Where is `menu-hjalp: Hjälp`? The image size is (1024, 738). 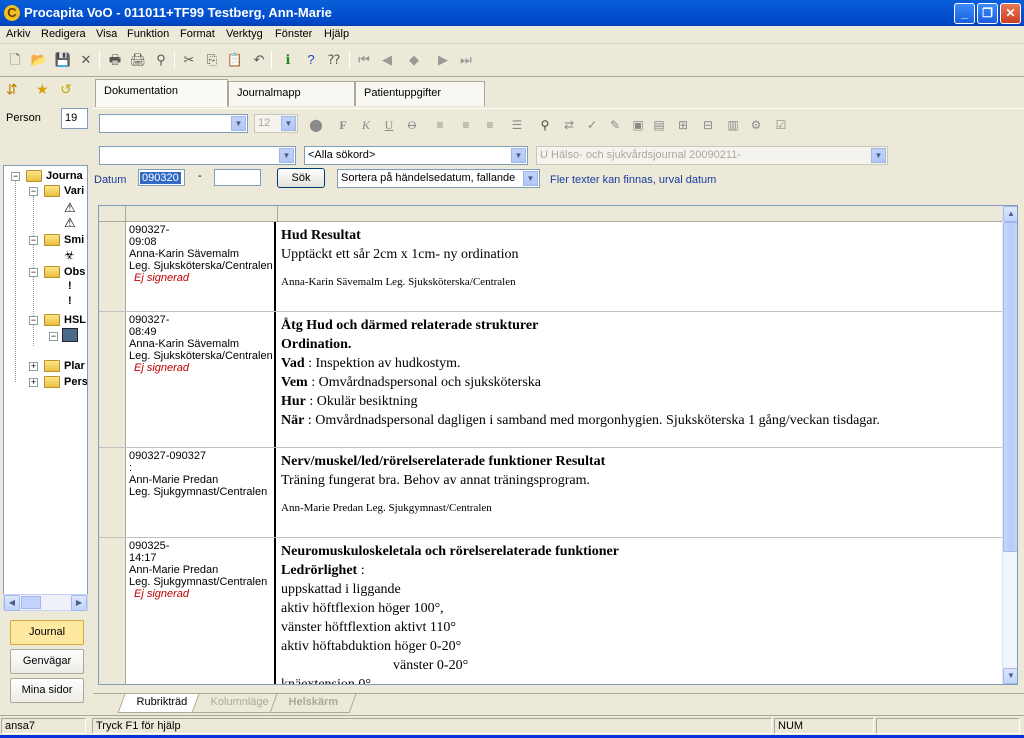
menu-hjalp: Hjälp is located at coordinates (336, 34).